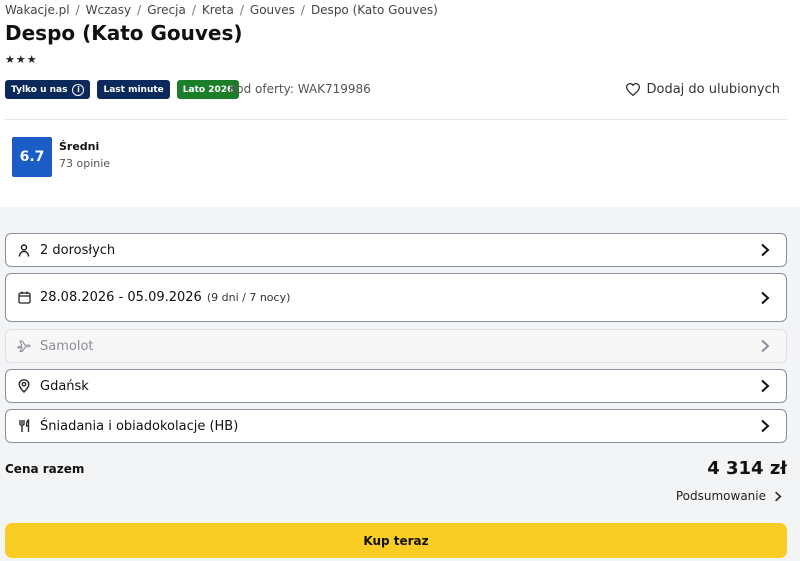 The height and width of the screenshot is (561, 800). What do you see at coordinates (124, 33) in the screenshot?
I see `hotel-title: Despo (Kato Gouves)` at bounding box center [124, 33].